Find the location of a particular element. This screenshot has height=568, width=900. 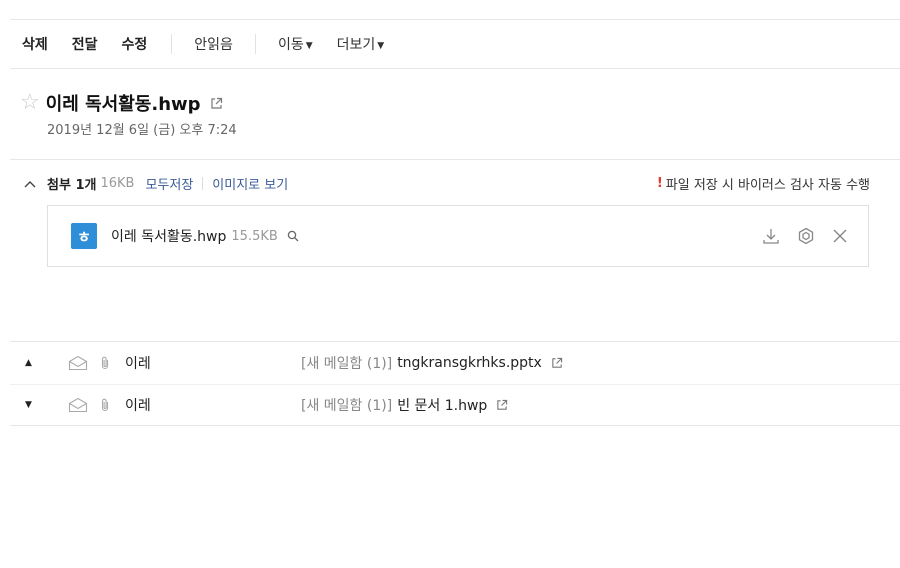

forward-button: 전달 is located at coordinates (85, 44).